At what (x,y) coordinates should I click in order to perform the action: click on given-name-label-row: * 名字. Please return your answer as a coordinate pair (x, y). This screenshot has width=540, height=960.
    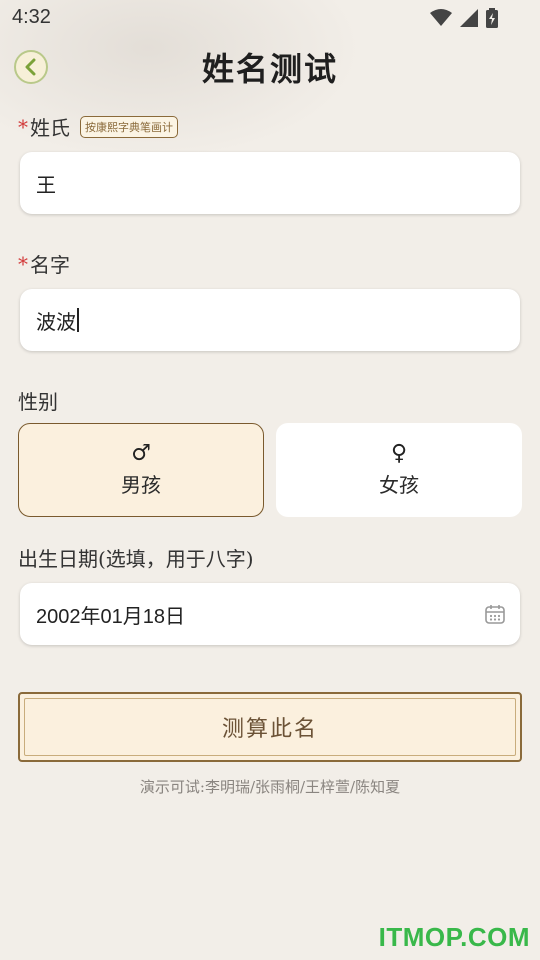
    Looking at the image, I should click on (44, 263).